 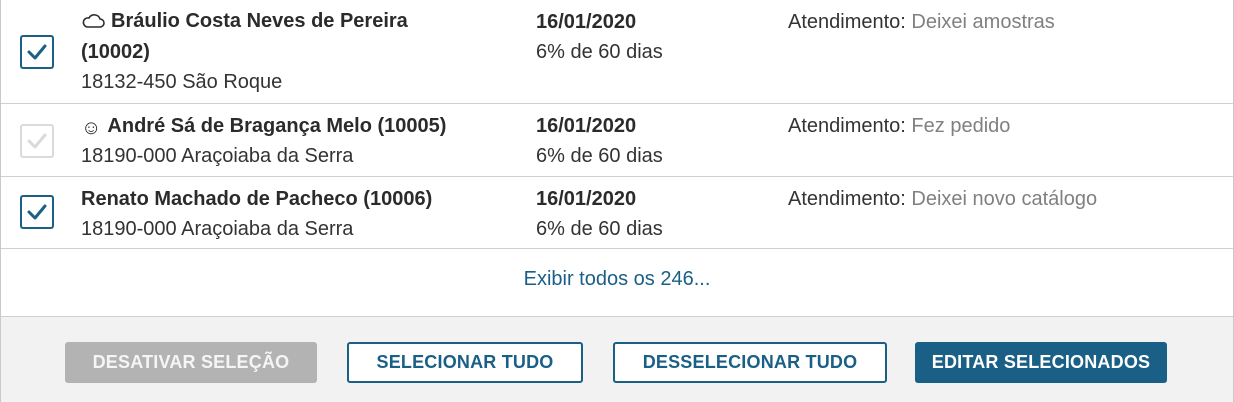 What do you see at coordinates (750, 362) in the screenshot?
I see `deselect-all-button: DESSELECIONAR TUDO` at bounding box center [750, 362].